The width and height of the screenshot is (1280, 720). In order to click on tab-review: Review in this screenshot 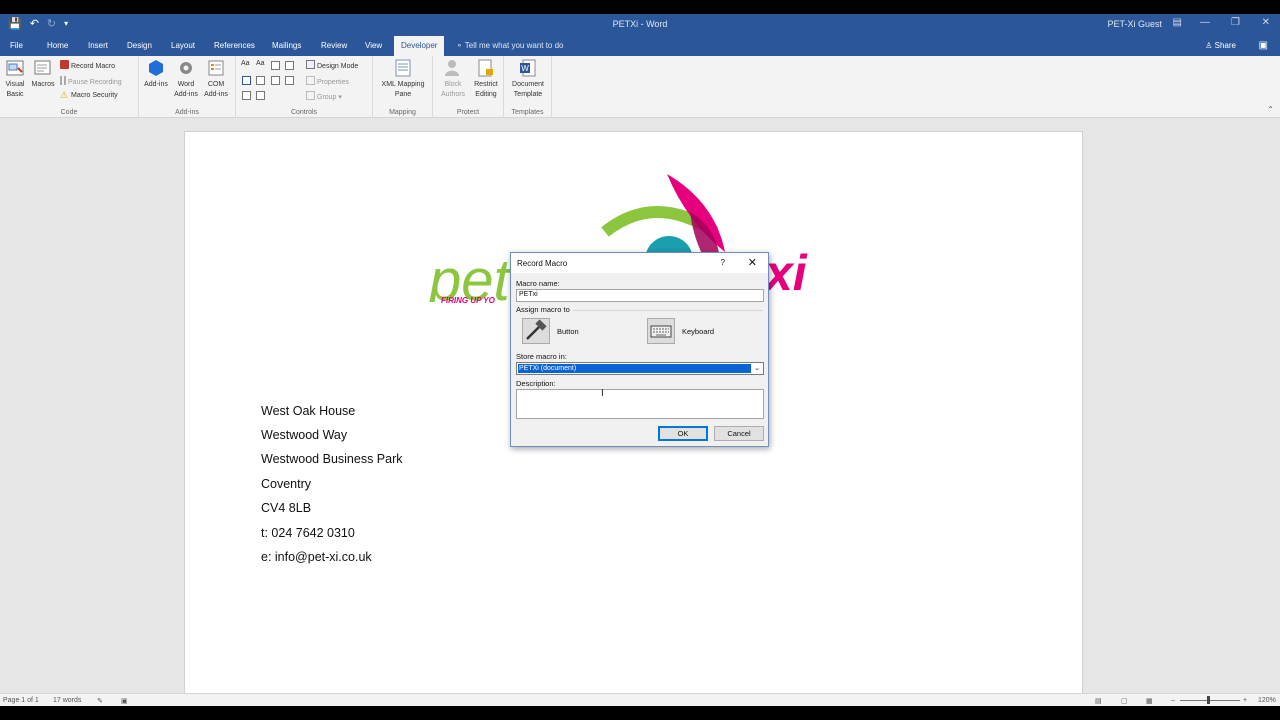, I will do `click(334, 45)`.